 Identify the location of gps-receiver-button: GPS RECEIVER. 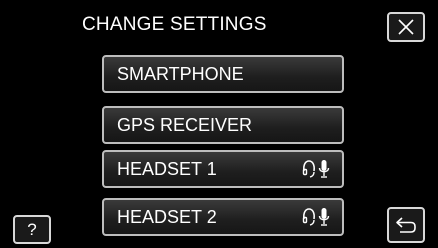
(223, 125).